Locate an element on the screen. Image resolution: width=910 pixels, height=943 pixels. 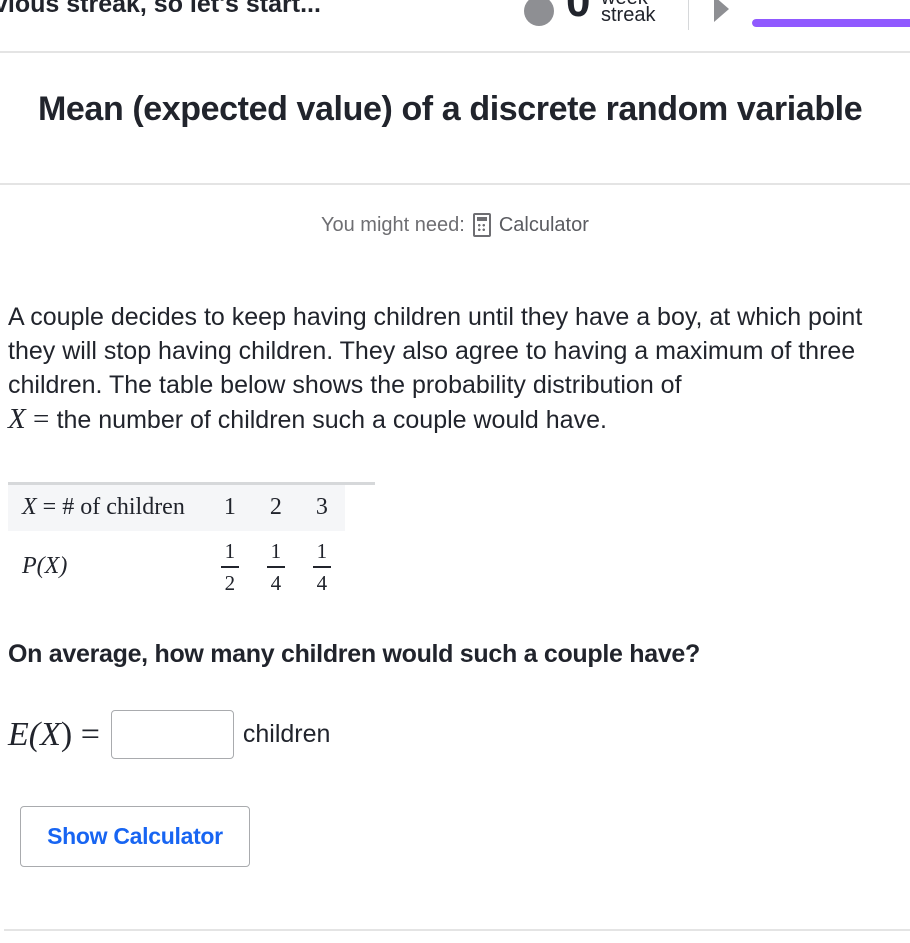
level-progress-bar is located at coordinates (831, 23).